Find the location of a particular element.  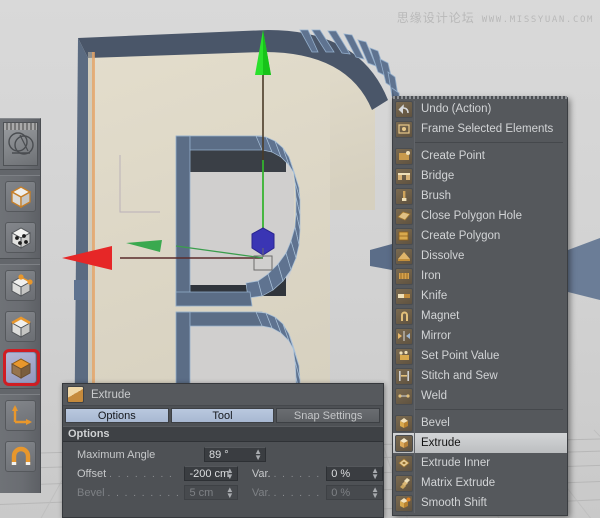

menu-item-label: Frame Selected Elements is located at coordinates (487, 129).